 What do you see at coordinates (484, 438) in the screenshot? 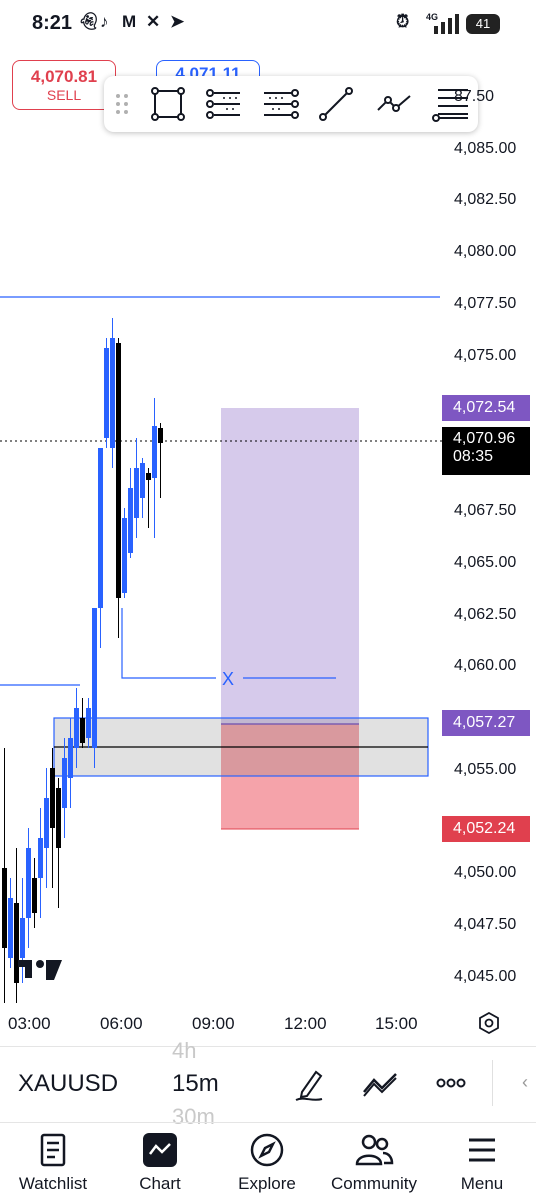
I see `current-price: 4,070.96` at bounding box center [484, 438].